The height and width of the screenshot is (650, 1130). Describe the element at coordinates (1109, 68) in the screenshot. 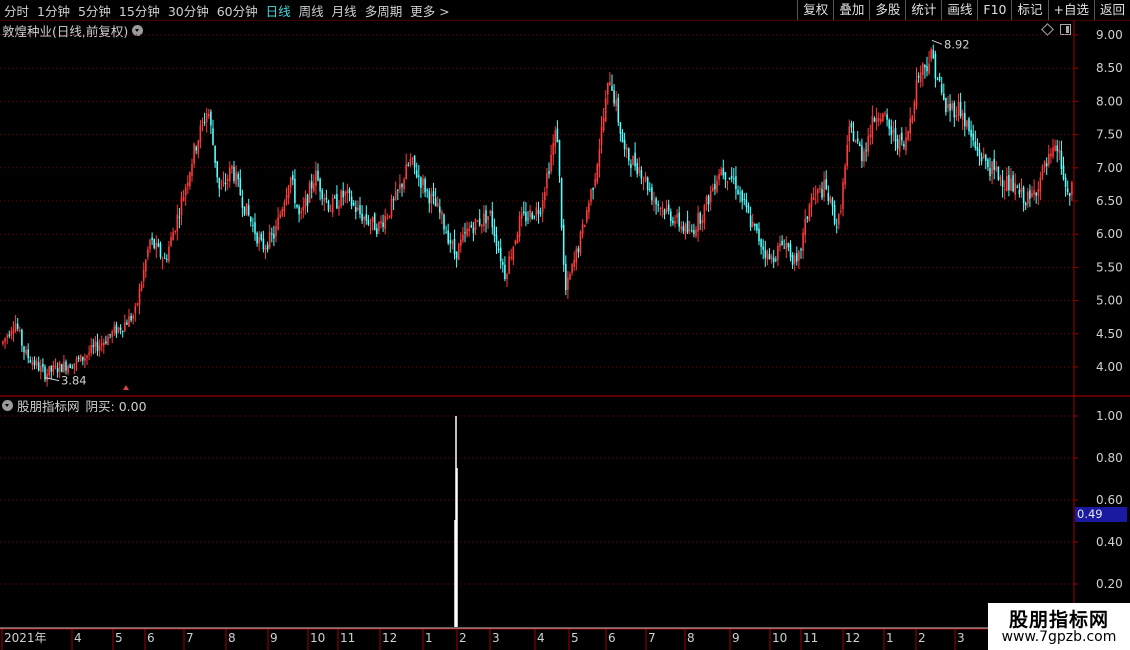

I see `price-tick-label: 8.50` at that location.